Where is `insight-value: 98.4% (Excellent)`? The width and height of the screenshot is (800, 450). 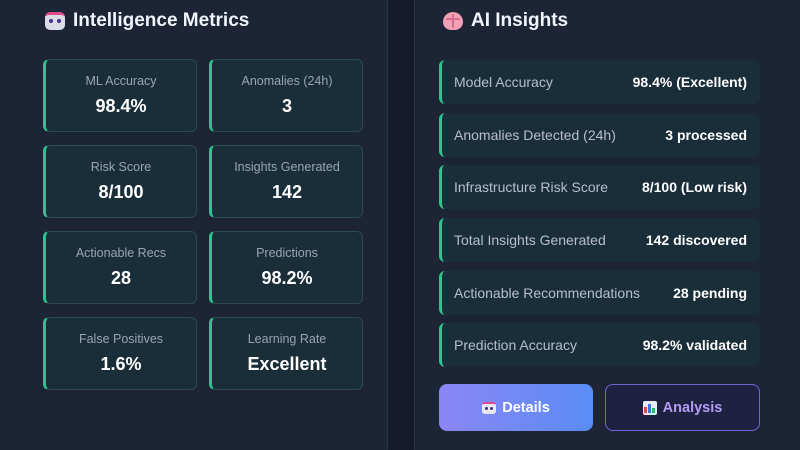
insight-value: 98.4% (Excellent) is located at coordinates (689, 82).